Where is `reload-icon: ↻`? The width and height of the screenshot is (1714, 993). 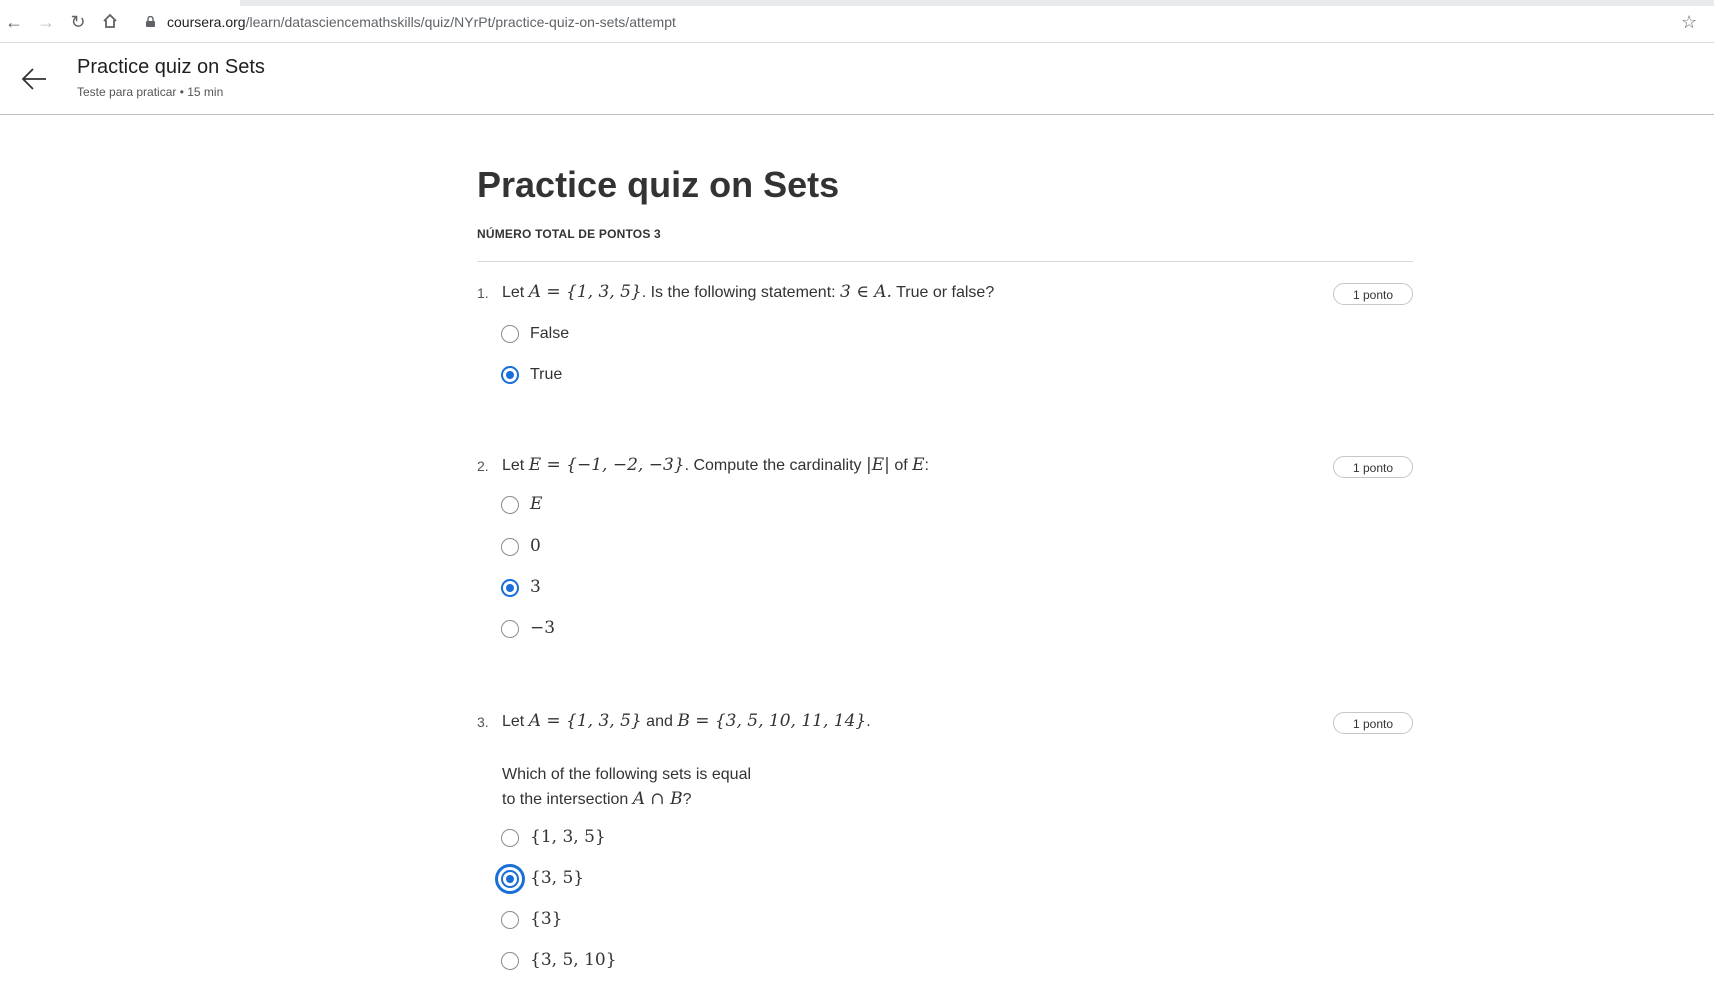 reload-icon: ↻ is located at coordinates (78, 22).